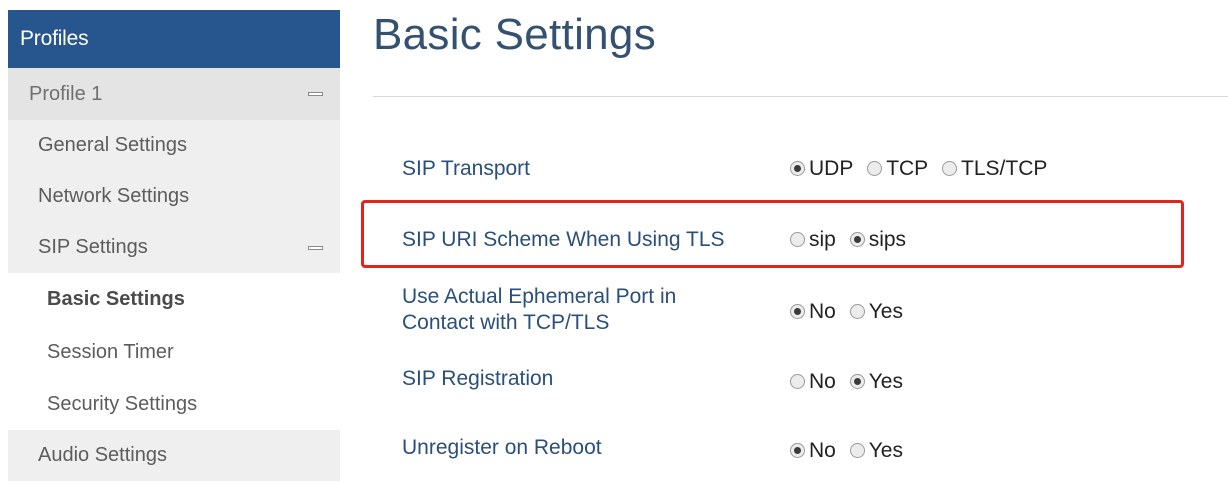 This screenshot has width=1228, height=485. Describe the element at coordinates (831, 168) in the screenshot. I see `radio-label: UDP` at that location.